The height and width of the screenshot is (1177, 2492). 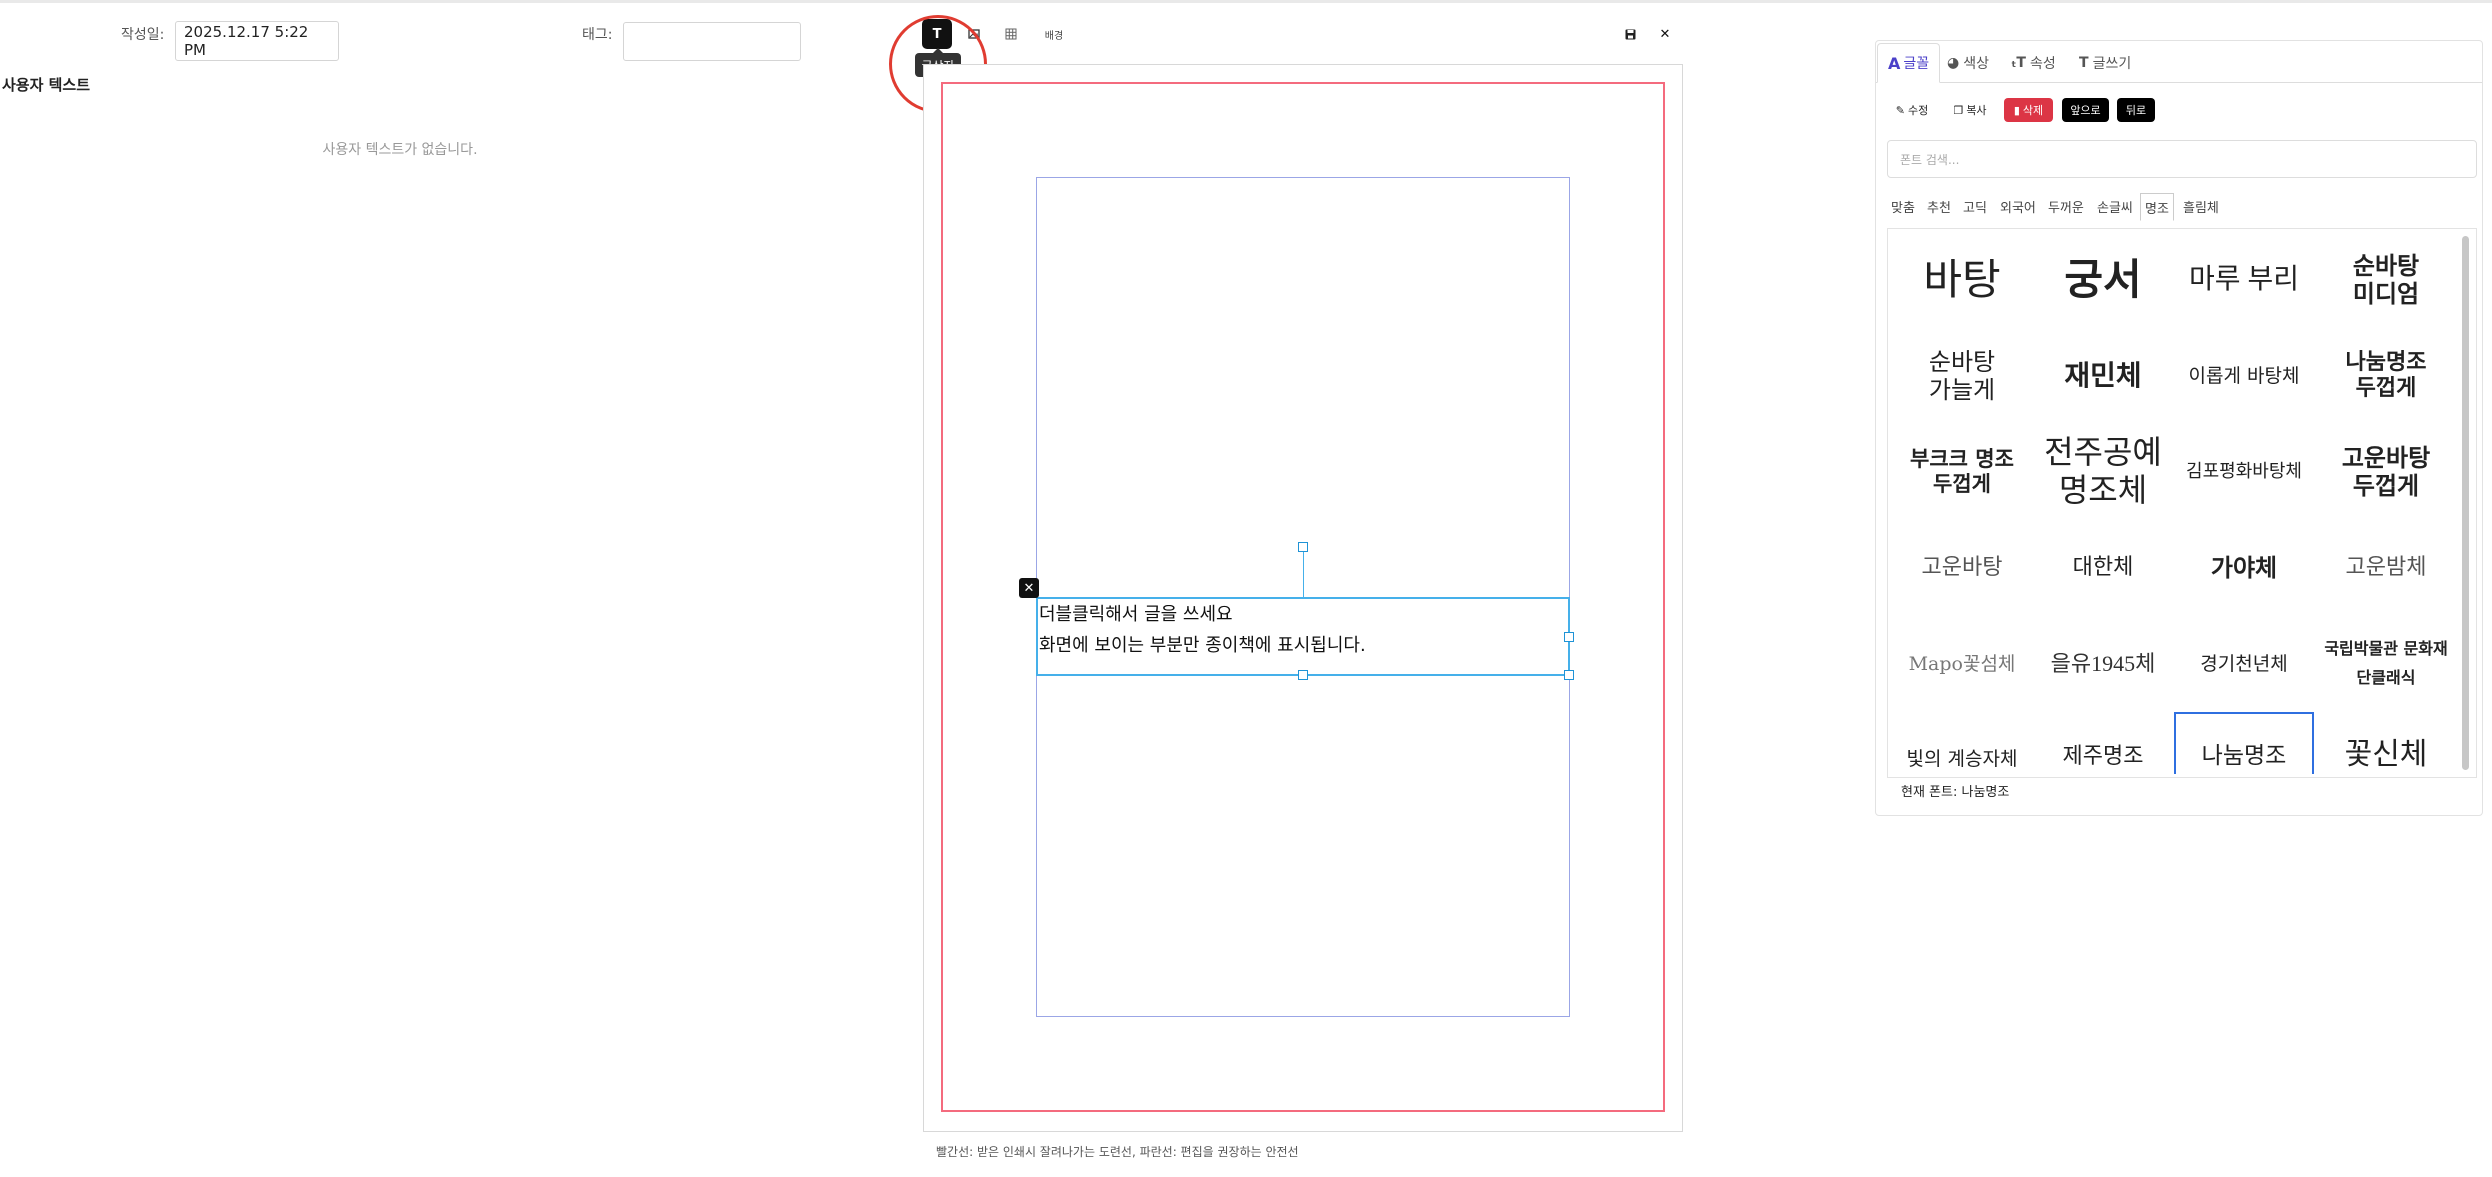 I want to click on category-recommended: 추천, so click(x=1939, y=206).